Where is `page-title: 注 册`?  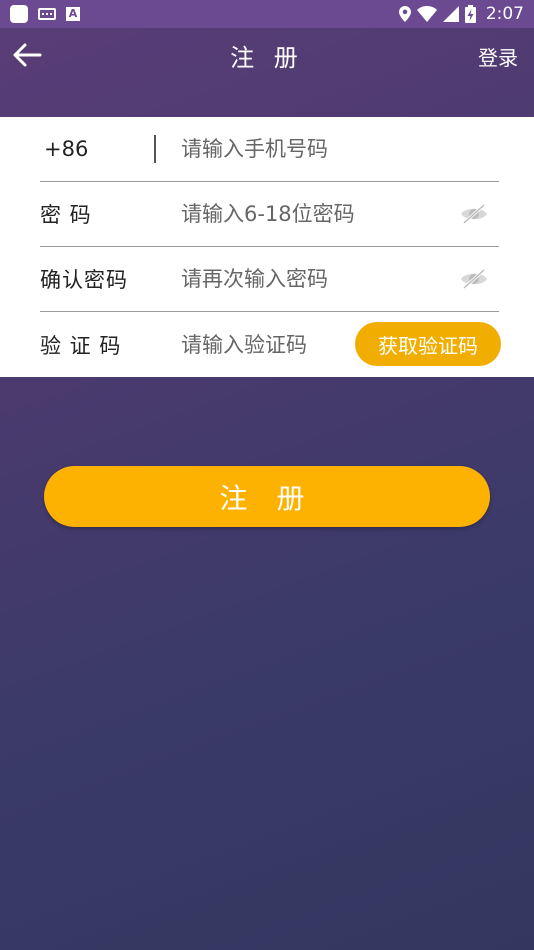
page-title: 注 册 is located at coordinates (267, 58).